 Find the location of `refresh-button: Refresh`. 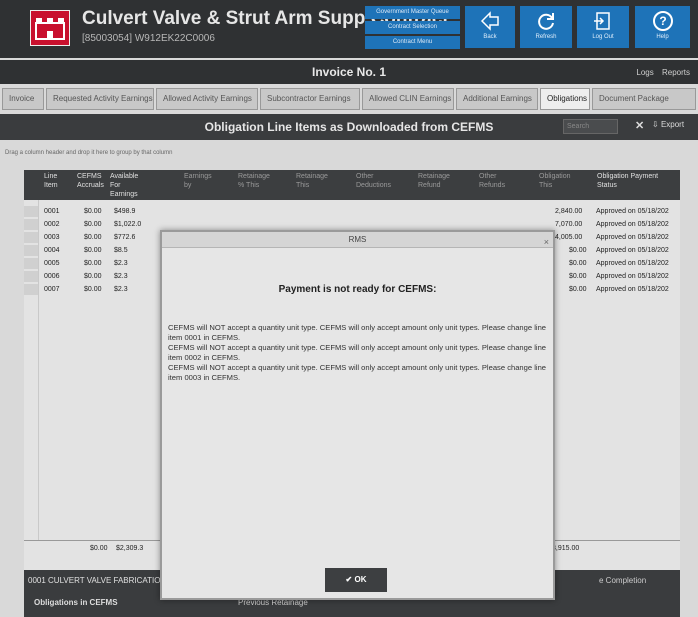

refresh-button: Refresh is located at coordinates (546, 27).